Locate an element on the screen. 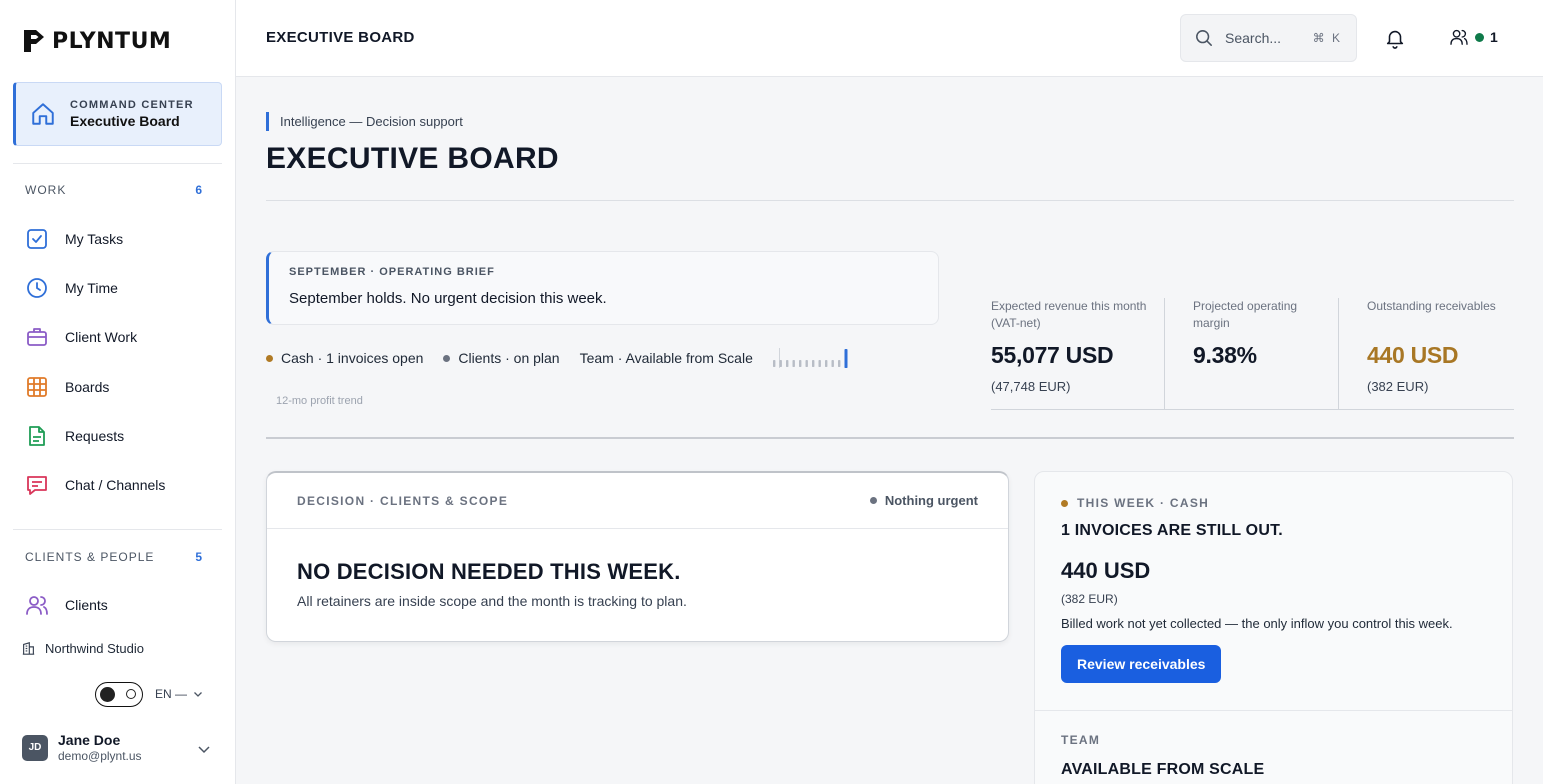 The width and height of the screenshot is (1543, 784). kpi-label: Outstanding receivables is located at coordinates (1431, 306).